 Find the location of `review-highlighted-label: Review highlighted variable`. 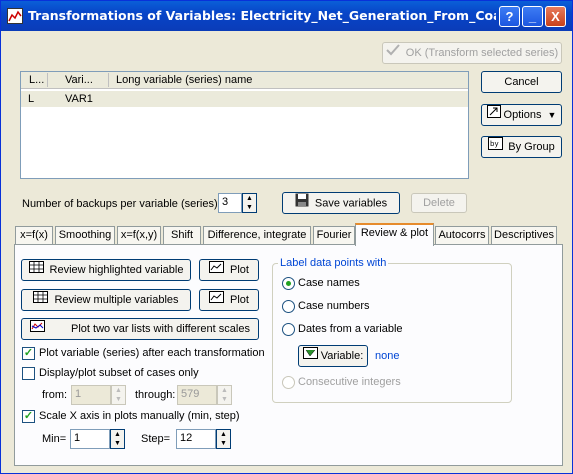

review-highlighted-label: Review highlighted variable is located at coordinates (116, 270).